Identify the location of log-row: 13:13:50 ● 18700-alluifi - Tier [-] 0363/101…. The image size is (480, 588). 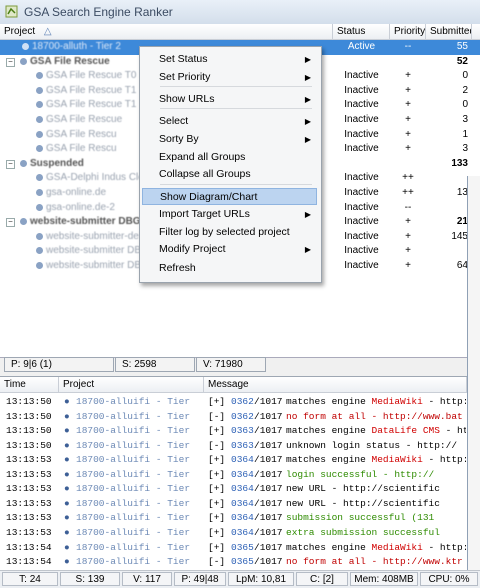
(233, 446).